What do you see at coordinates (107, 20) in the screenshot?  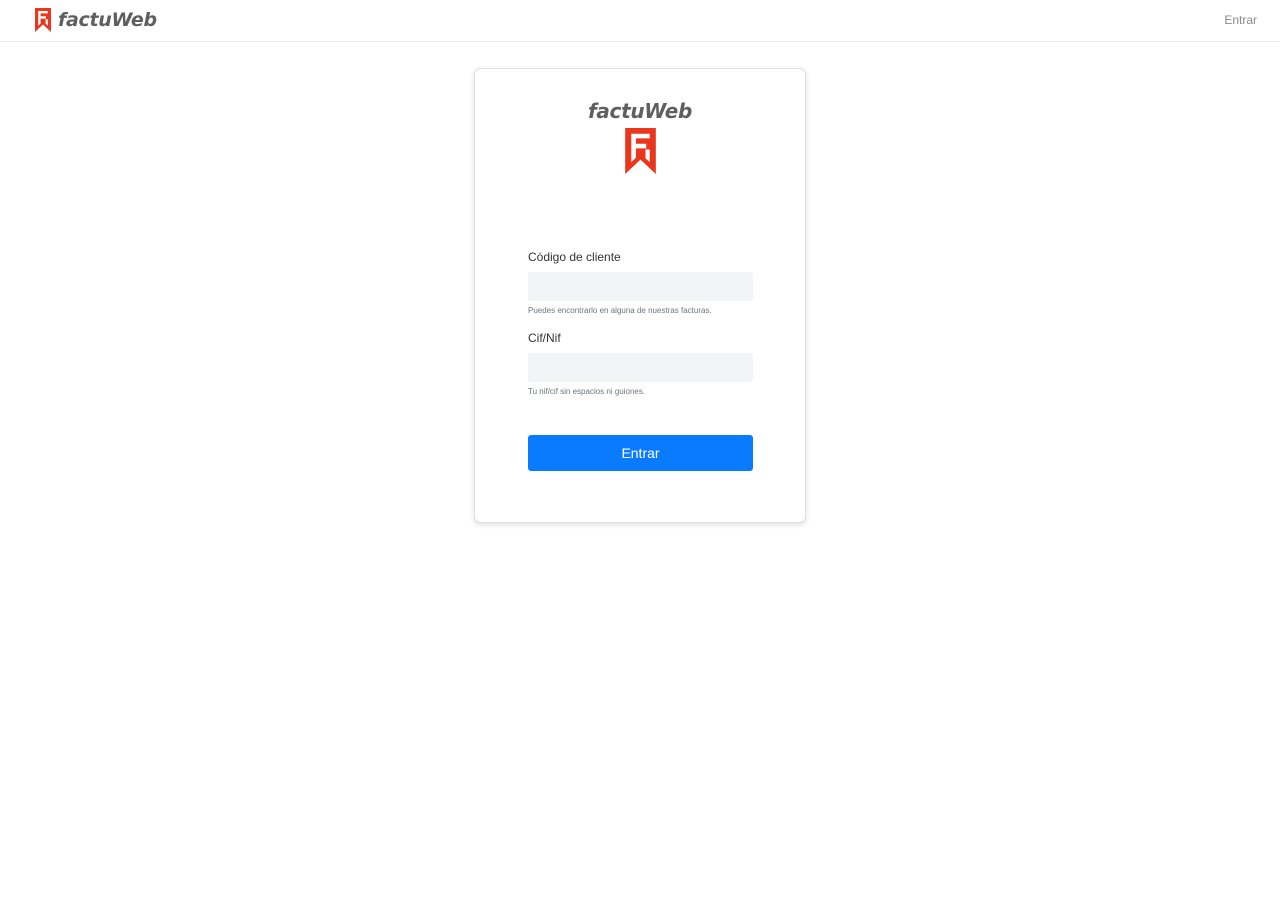 I see `brand-name: factuWeb` at bounding box center [107, 20].